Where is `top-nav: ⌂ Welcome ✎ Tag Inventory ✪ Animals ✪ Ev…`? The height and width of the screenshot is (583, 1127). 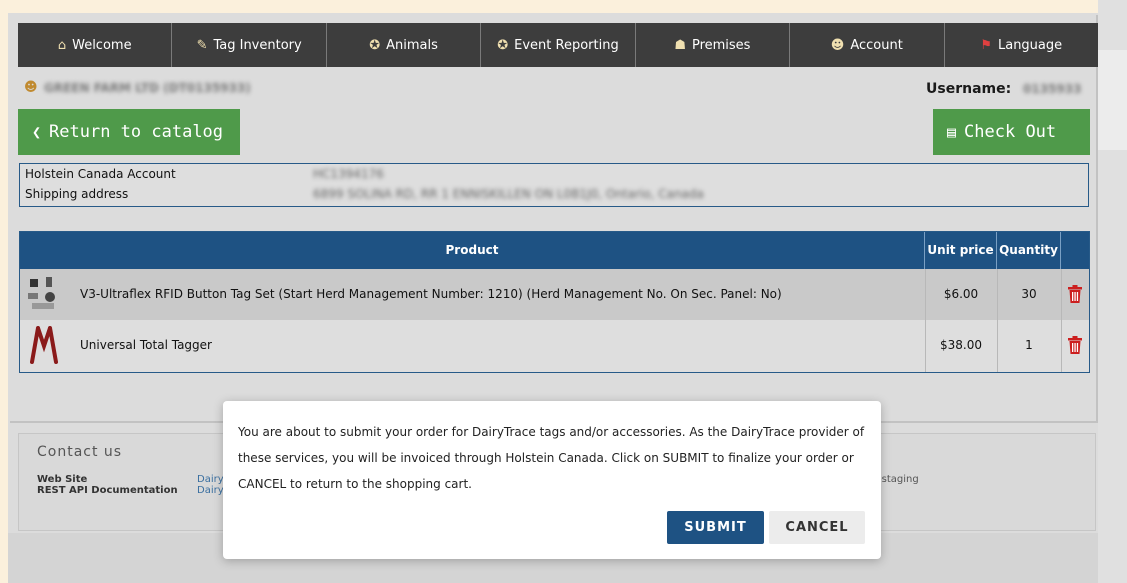
top-nav: ⌂ Welcome ✎ Tag Inventory ✪ Animals ✪ Ev… is located at coordinates (558, 45).